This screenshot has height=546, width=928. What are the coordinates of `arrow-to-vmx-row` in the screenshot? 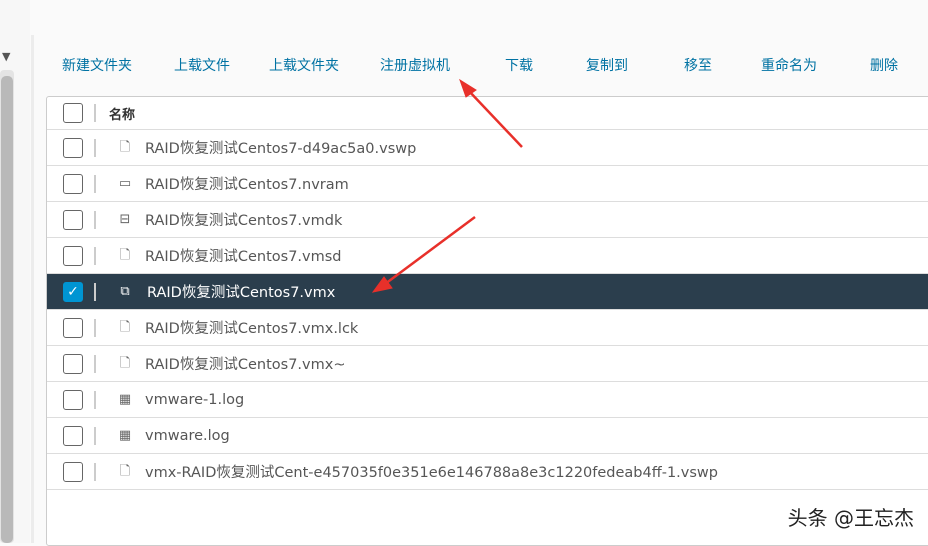 It's located at (423, 254).